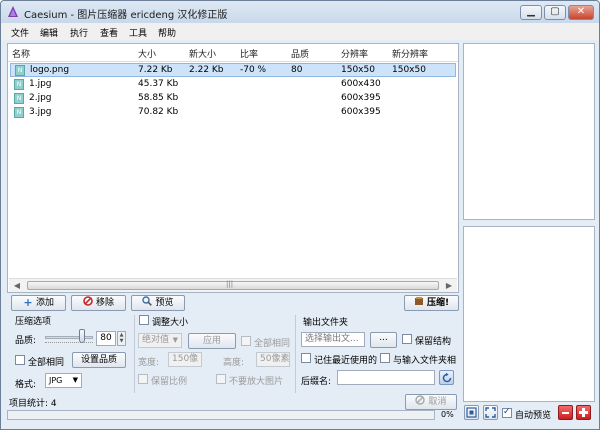 The height and width of the screenshot is (430, 600). What do you see at coordinates (44, 303) in the screenshot?
I see `add-button-label: 添加` at bounding box center [44, 303].